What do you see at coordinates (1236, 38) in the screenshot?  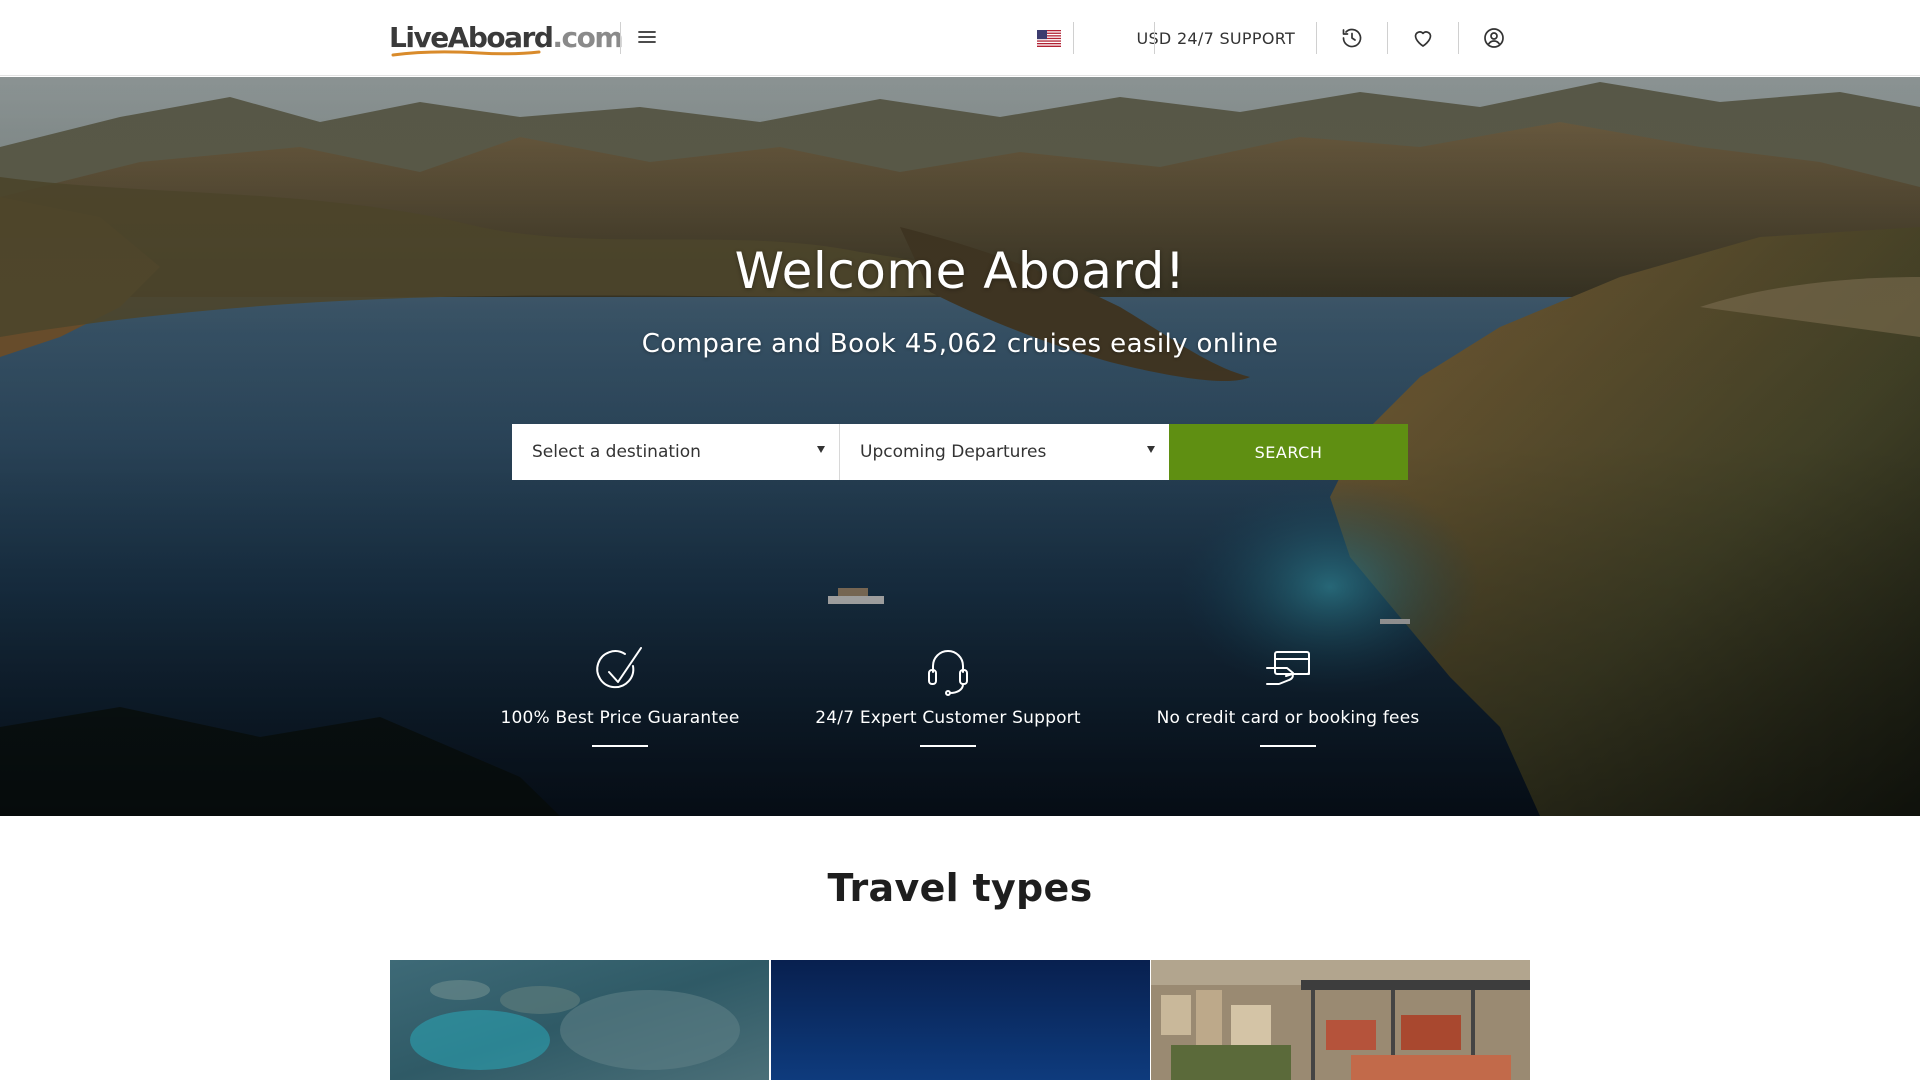 I see `support-link: 24/7 SUPPORT` at bounding box center [1236, 38].